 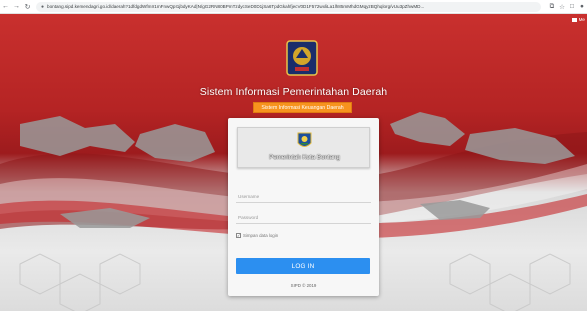 What do you see at coordinates (578, 19) in the screenshot?
I see `corner-badge: Me` at bounding box center [578, 19].